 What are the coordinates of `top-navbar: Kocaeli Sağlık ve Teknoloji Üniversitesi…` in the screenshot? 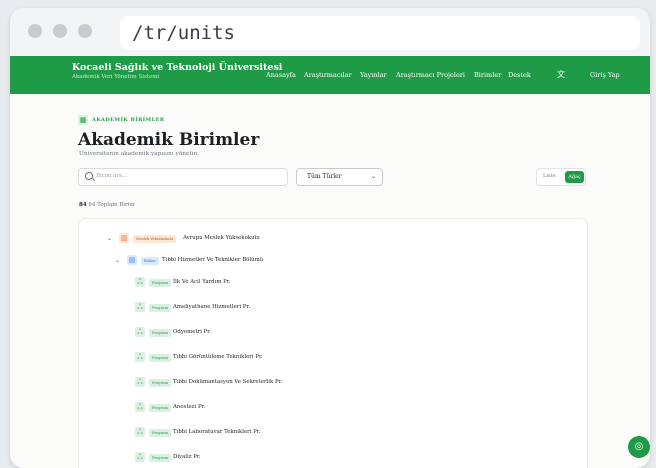 It's located at (330, 75).